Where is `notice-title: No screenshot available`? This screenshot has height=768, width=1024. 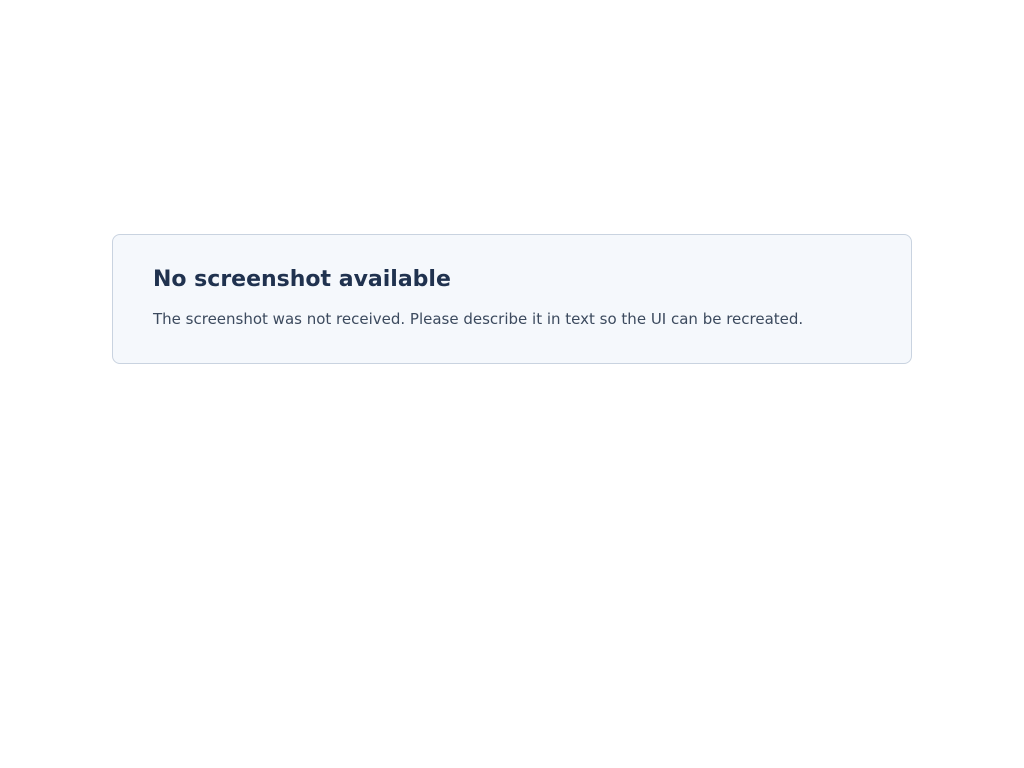
notice-title: No screenshot available is located at coordinates (302, 279).